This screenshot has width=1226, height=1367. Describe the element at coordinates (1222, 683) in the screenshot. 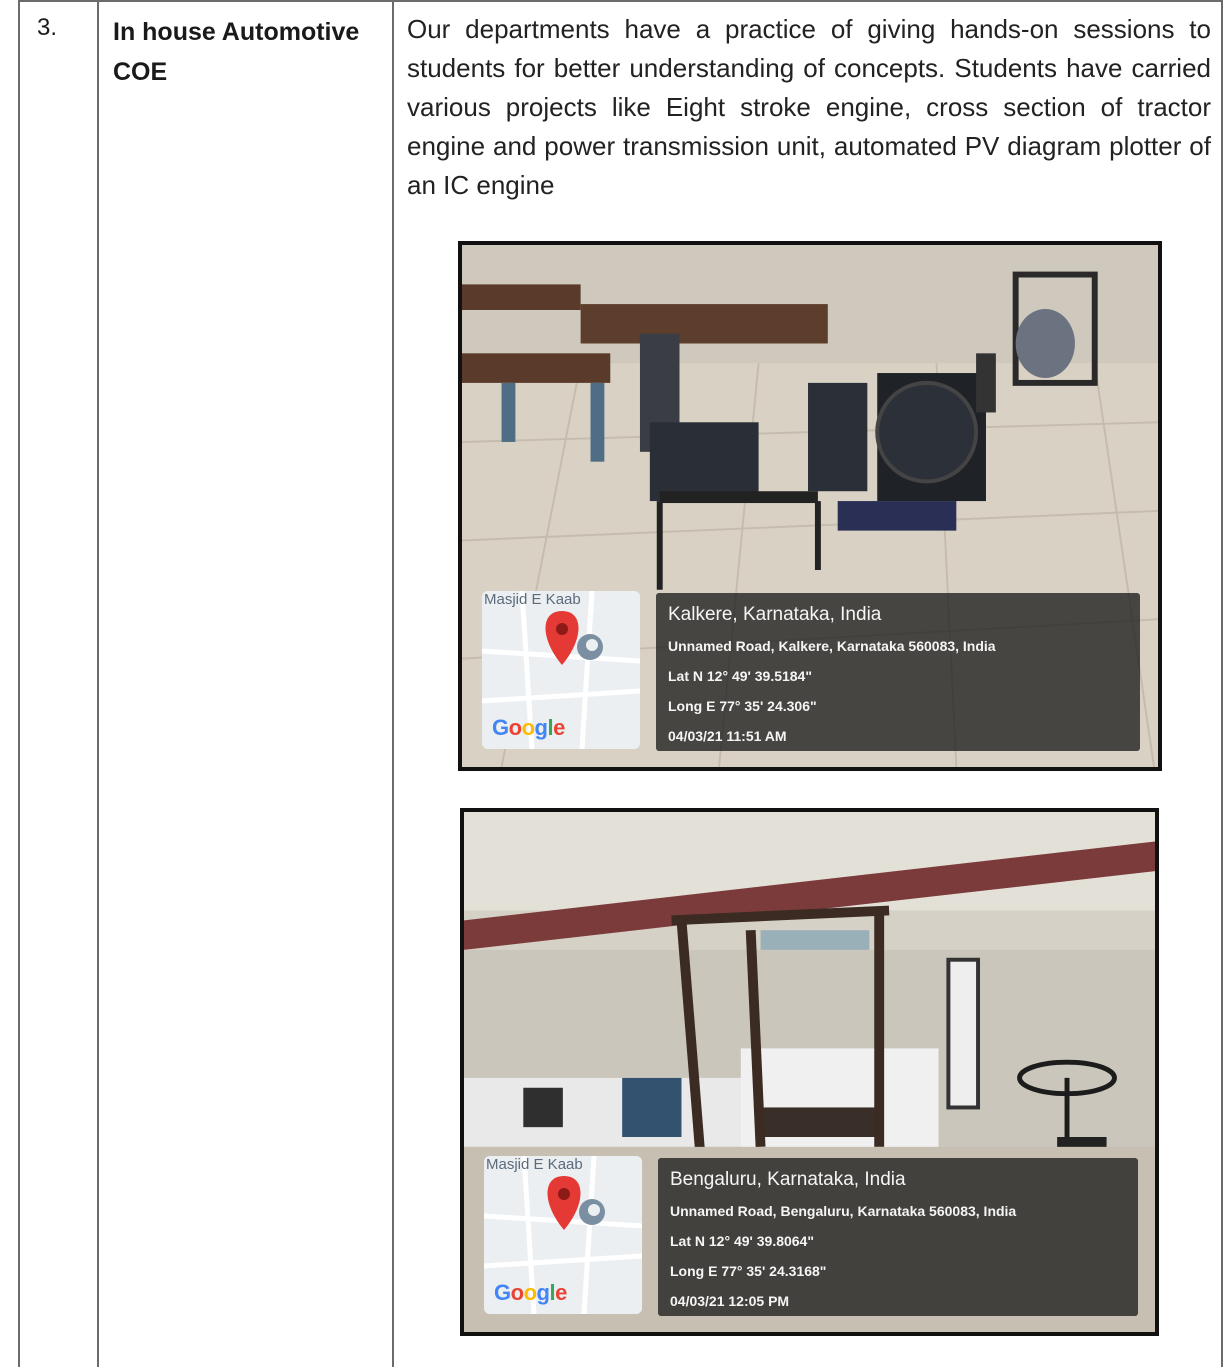

I see `table-right-border` at that location.